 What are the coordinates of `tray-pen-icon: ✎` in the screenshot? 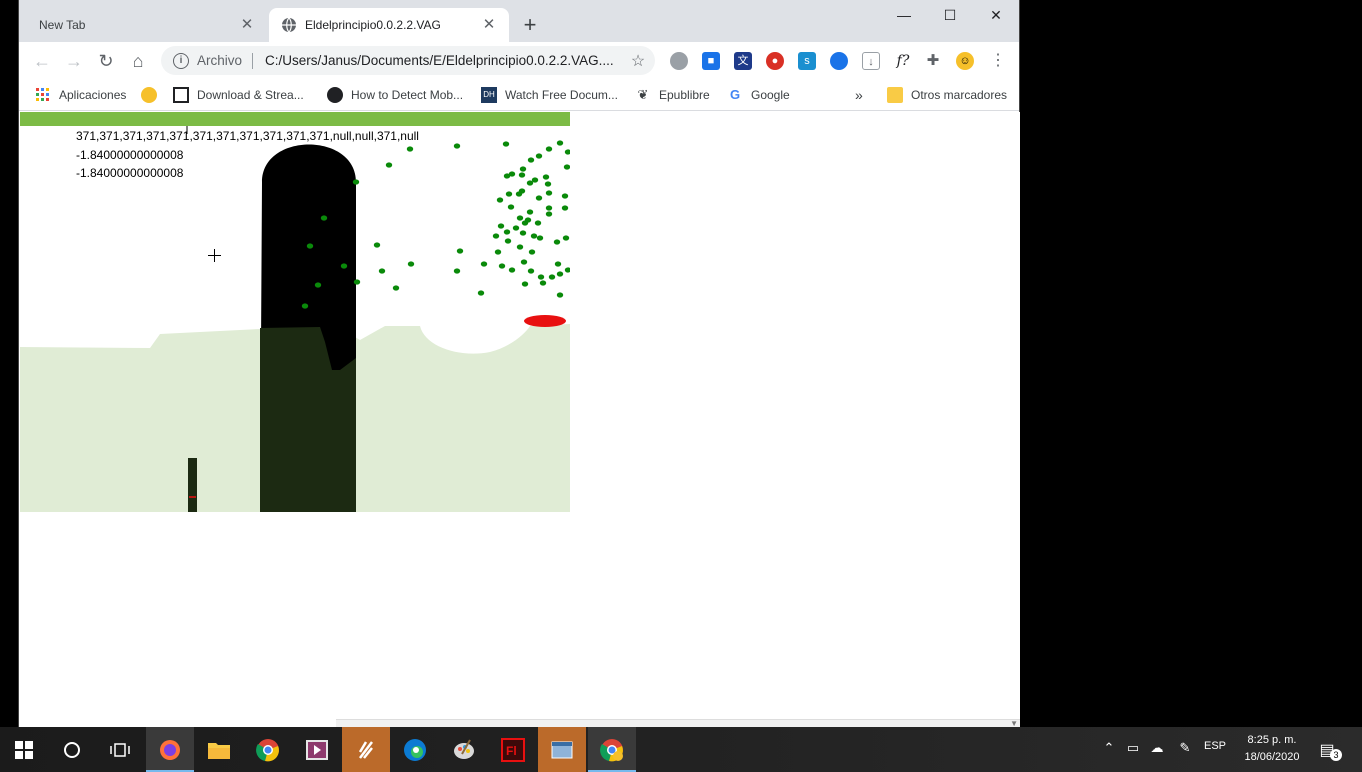 It's located at (1185, 749).